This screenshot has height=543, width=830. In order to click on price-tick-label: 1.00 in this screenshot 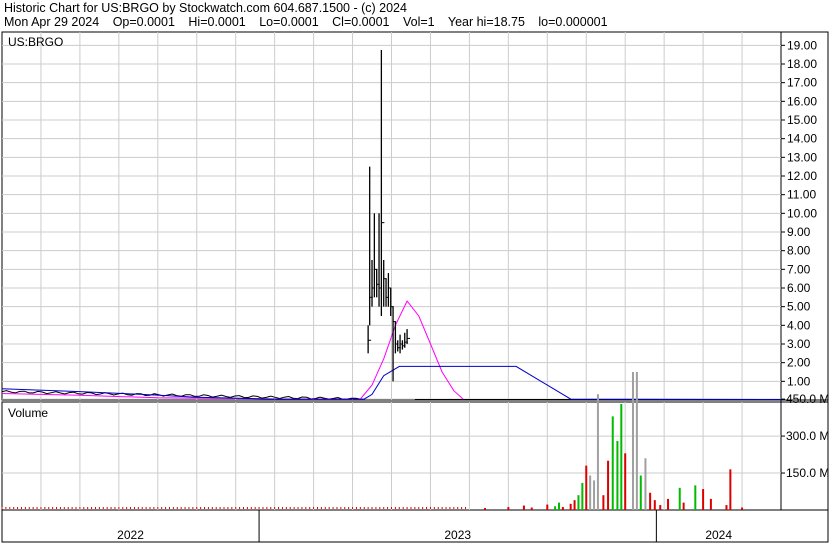, I will do `click(799, 381)`.